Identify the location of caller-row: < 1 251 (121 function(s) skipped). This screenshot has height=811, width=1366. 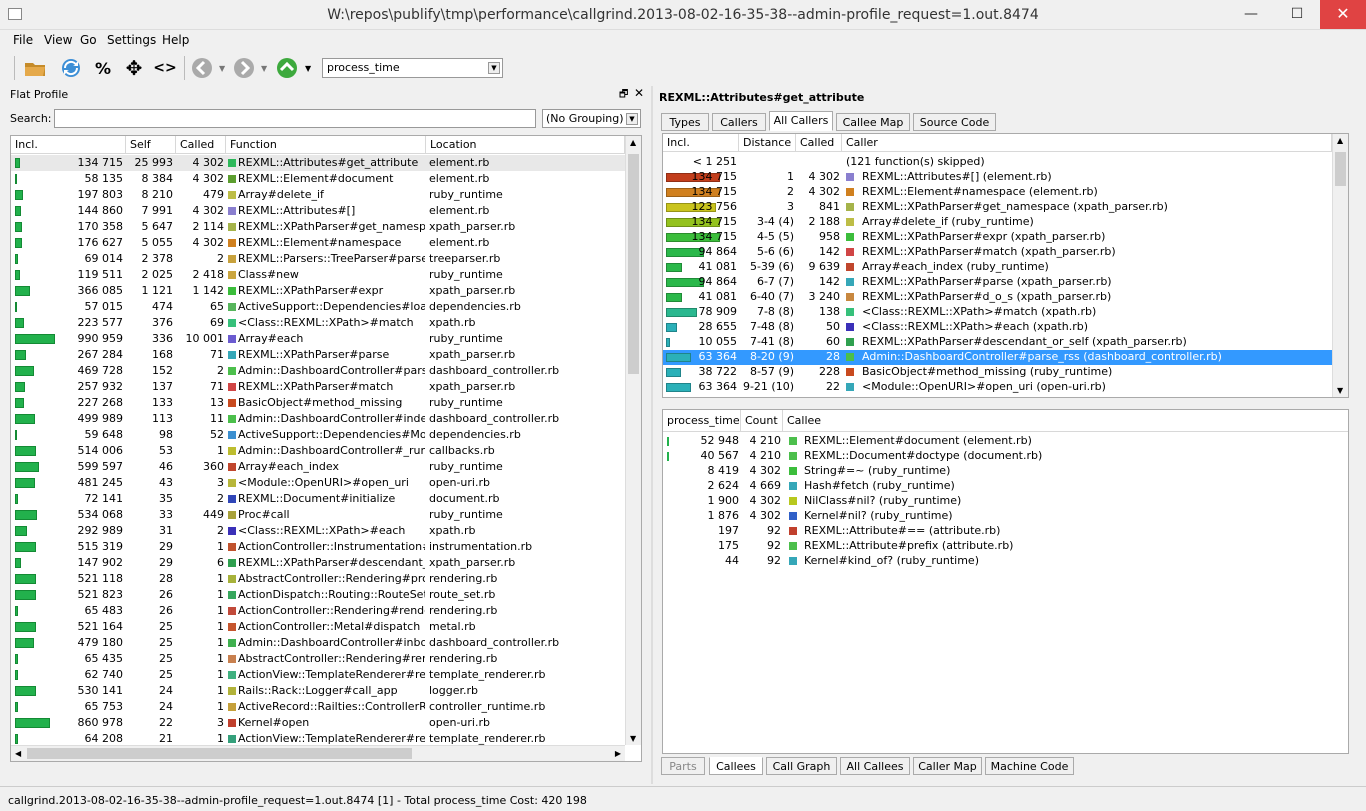
(997, 162).